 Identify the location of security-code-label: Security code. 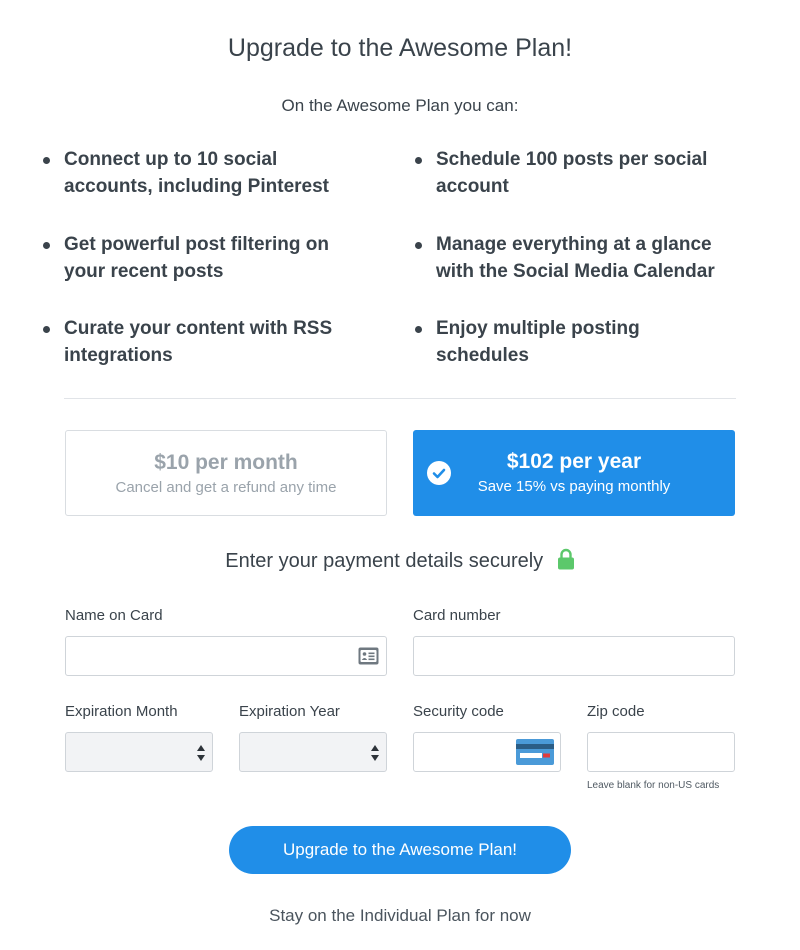
(458, 711).